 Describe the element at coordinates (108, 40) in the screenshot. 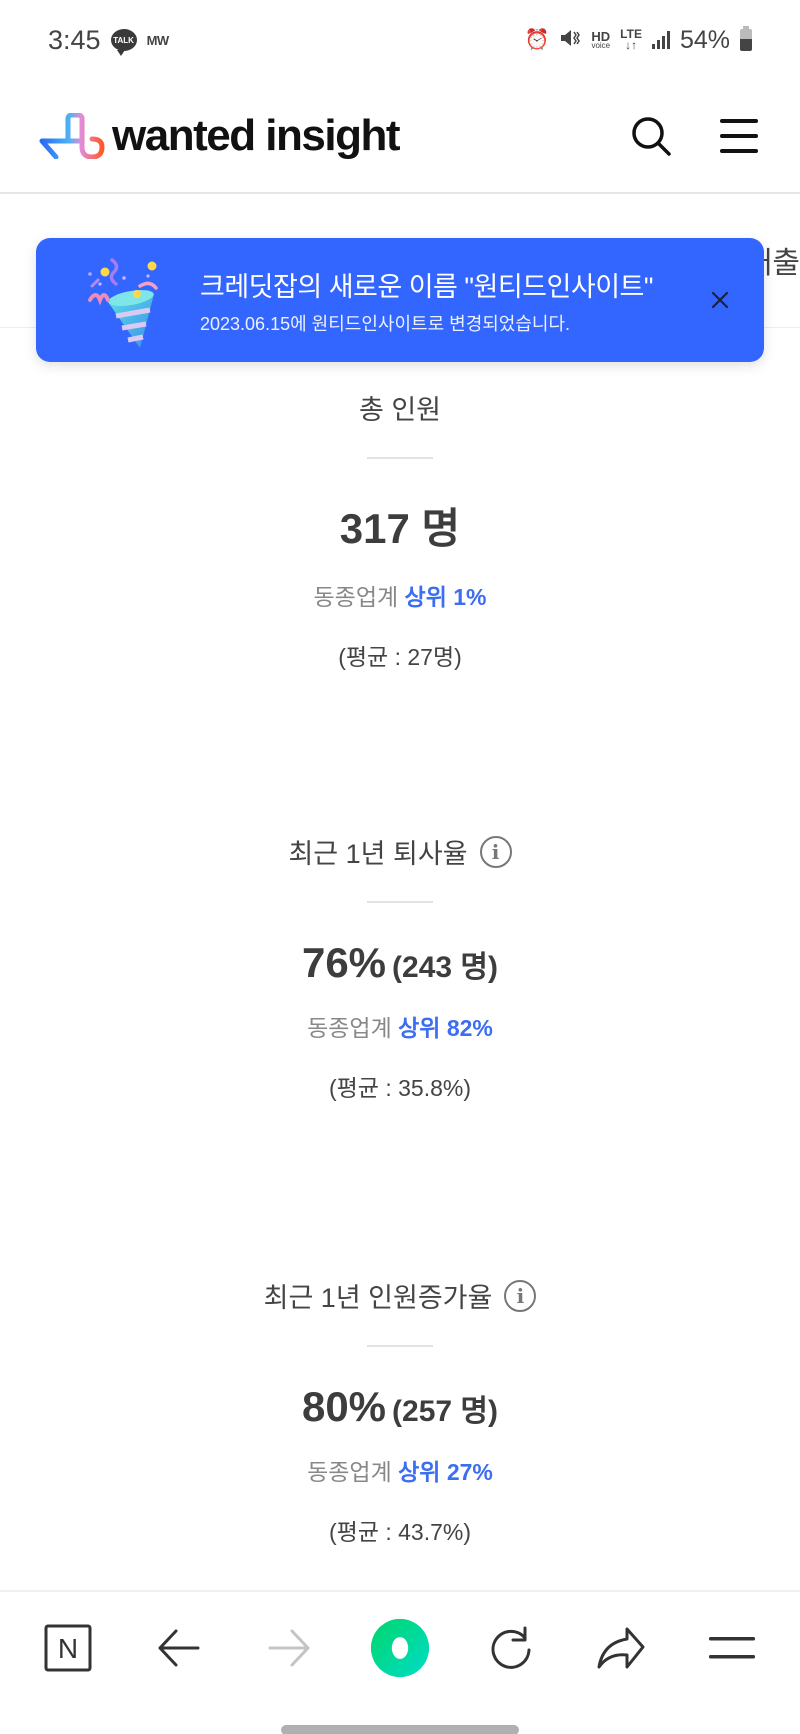

I see `status-left: 3:45 TALK MW` at that location.